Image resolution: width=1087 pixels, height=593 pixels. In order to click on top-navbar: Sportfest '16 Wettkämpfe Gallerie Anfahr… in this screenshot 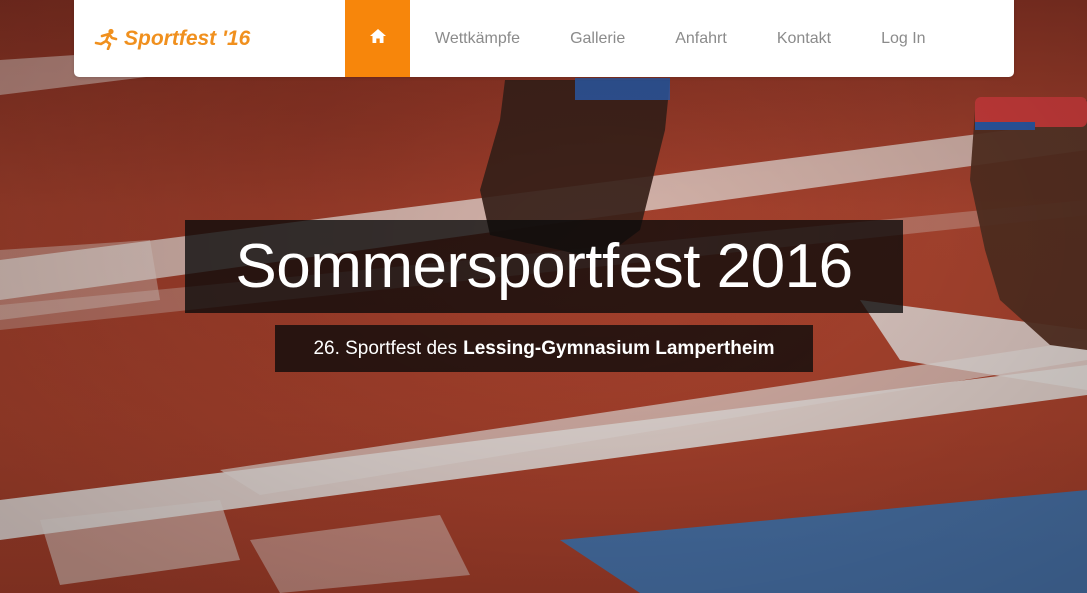, I will do `click(544, 38)`.